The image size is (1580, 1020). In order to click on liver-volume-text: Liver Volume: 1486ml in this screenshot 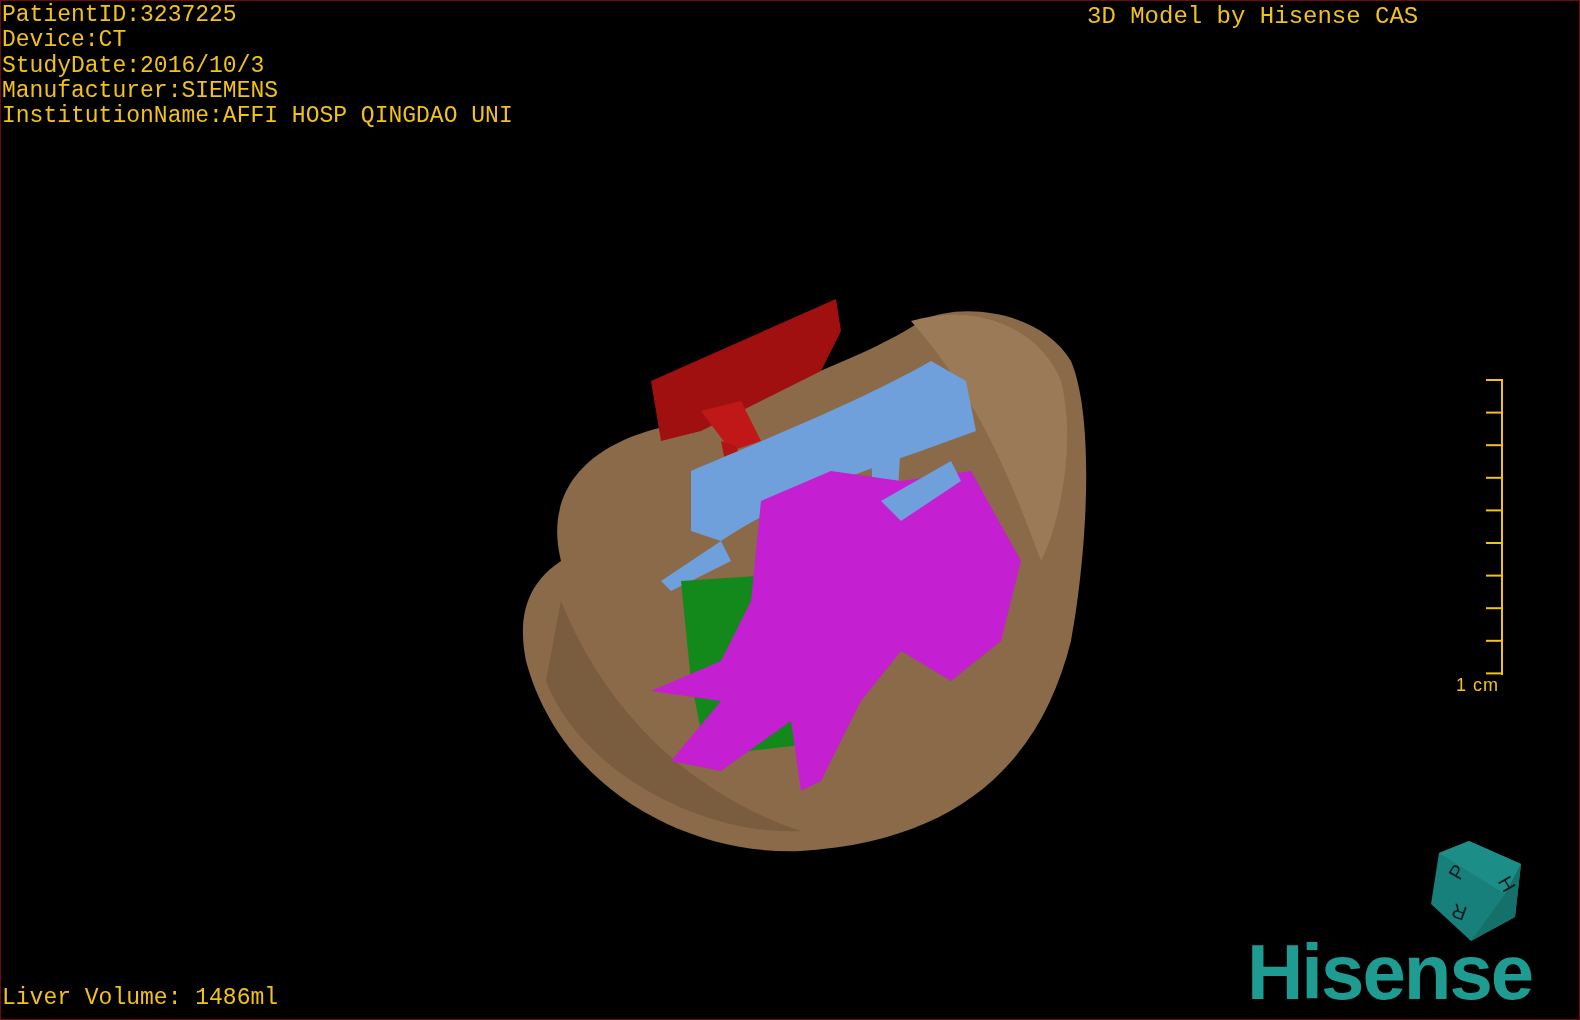, I will do `click(140, 998)`.